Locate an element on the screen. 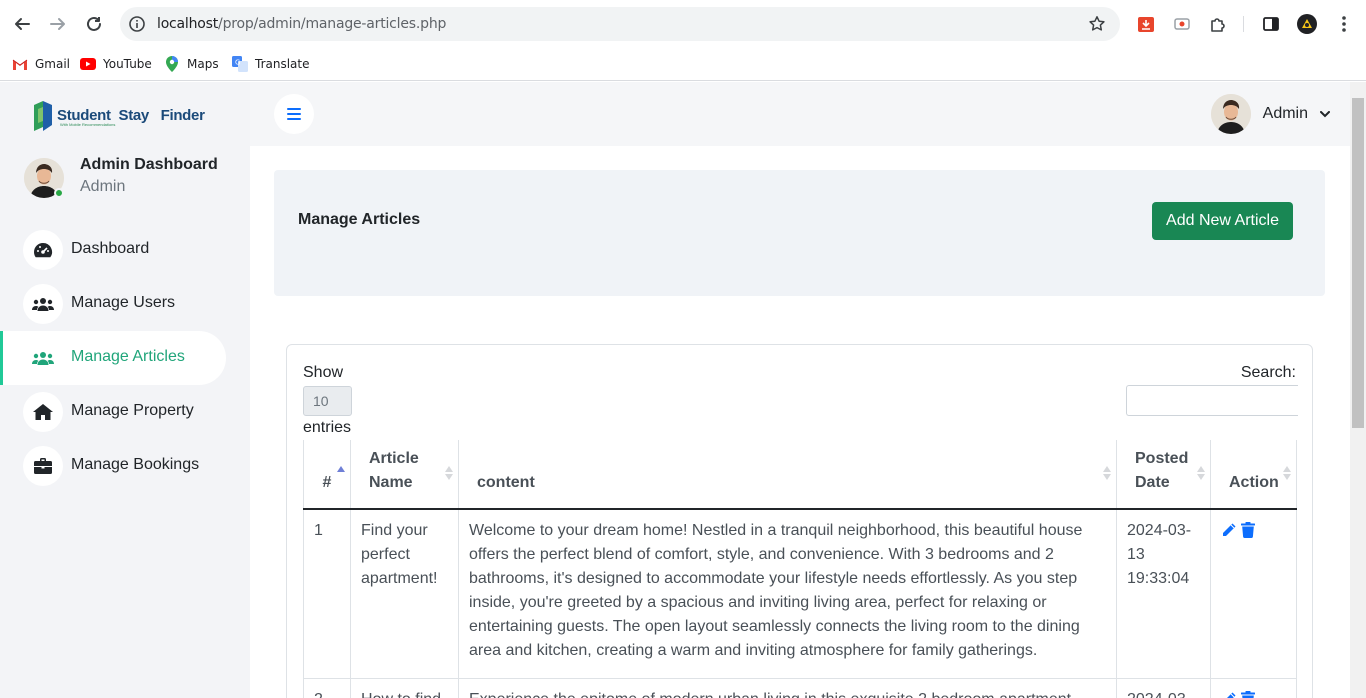  bookmark-label: Translate is located at coordinates (282, 64).